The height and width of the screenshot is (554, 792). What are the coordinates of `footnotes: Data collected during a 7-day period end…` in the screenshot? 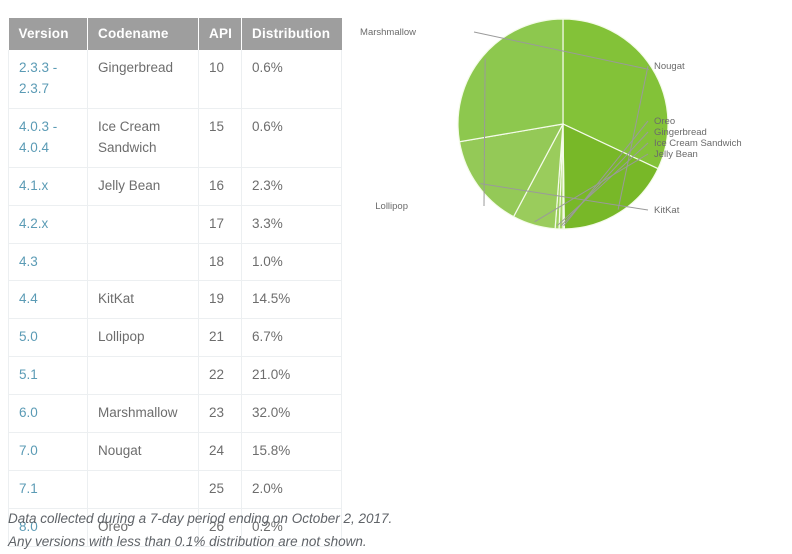 It's located at (258, 530).